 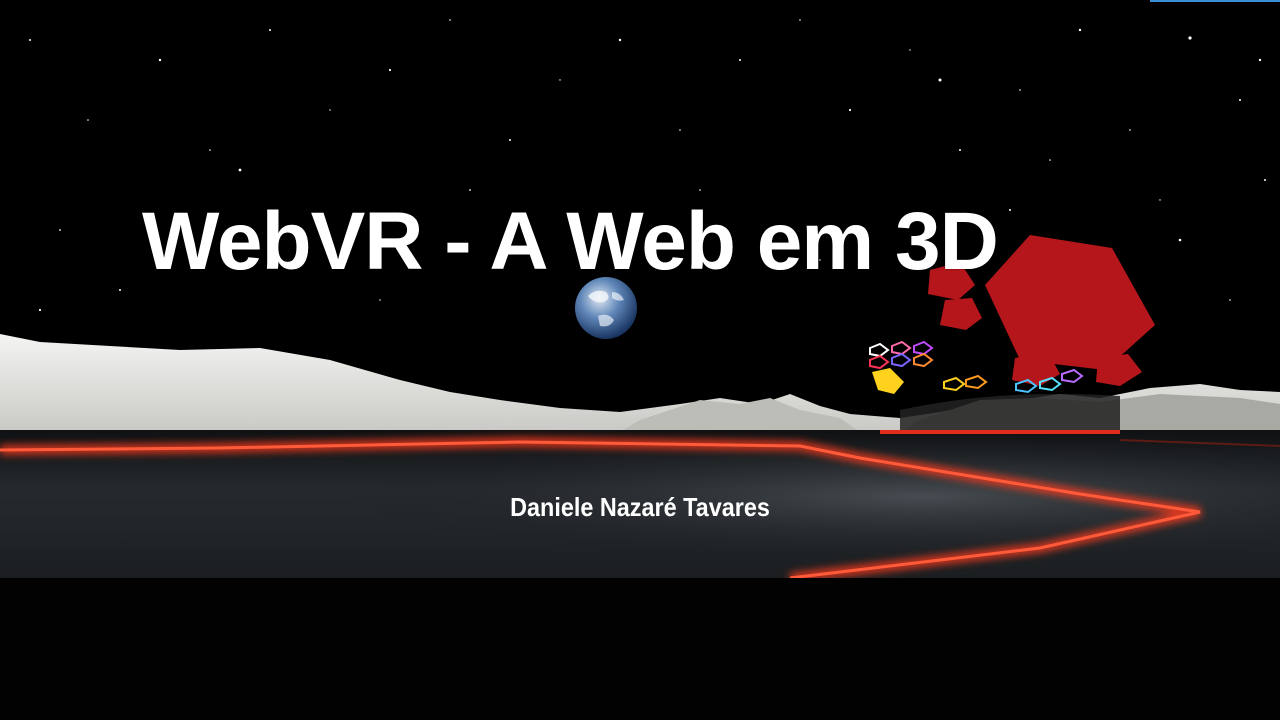 I want to click on slide-subtitle-author: Daniele Nazaré Tavares, so click(x=640, y=507).